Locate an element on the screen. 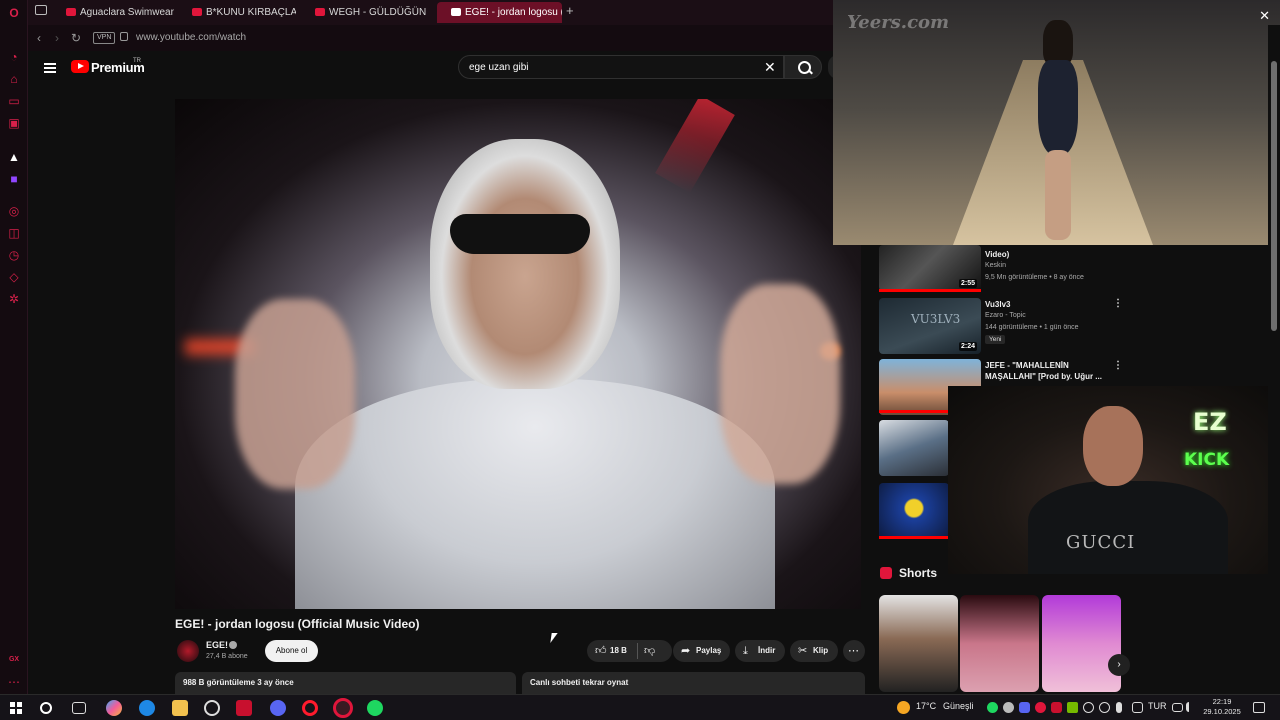  nvidia-tray-icon is located at coordinates (1072, 707).